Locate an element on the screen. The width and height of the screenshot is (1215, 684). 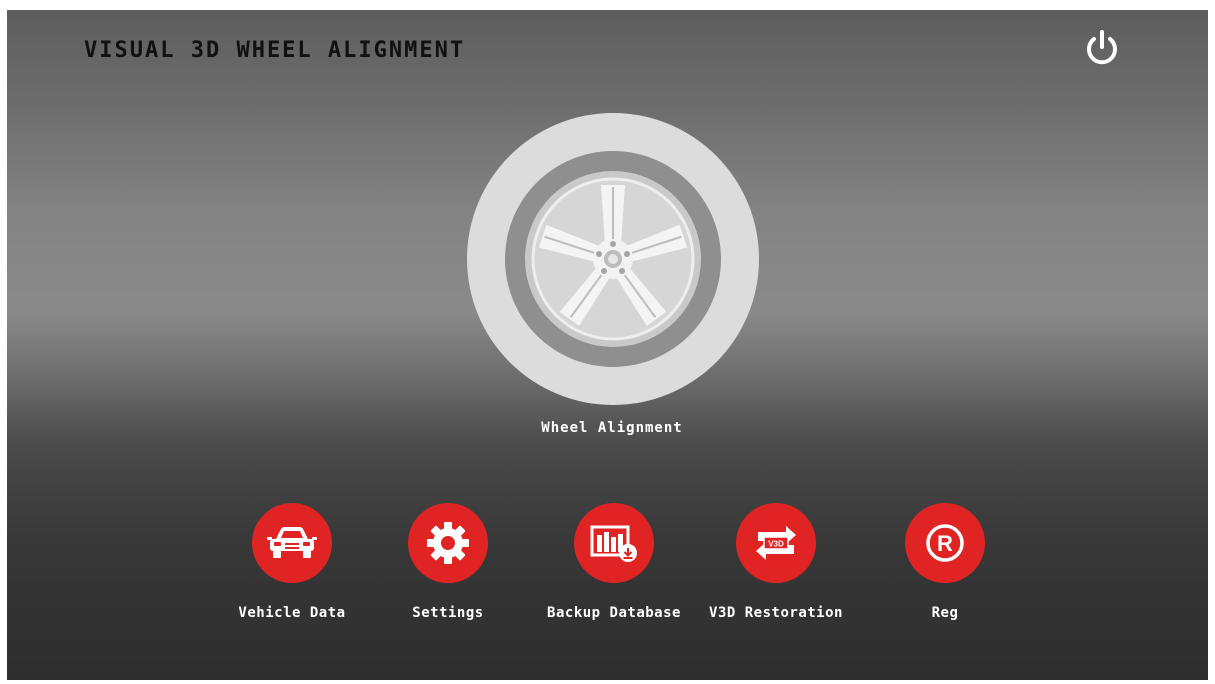
vehicle-data-button: Vehicle Data is located at coordinates (292, 565).